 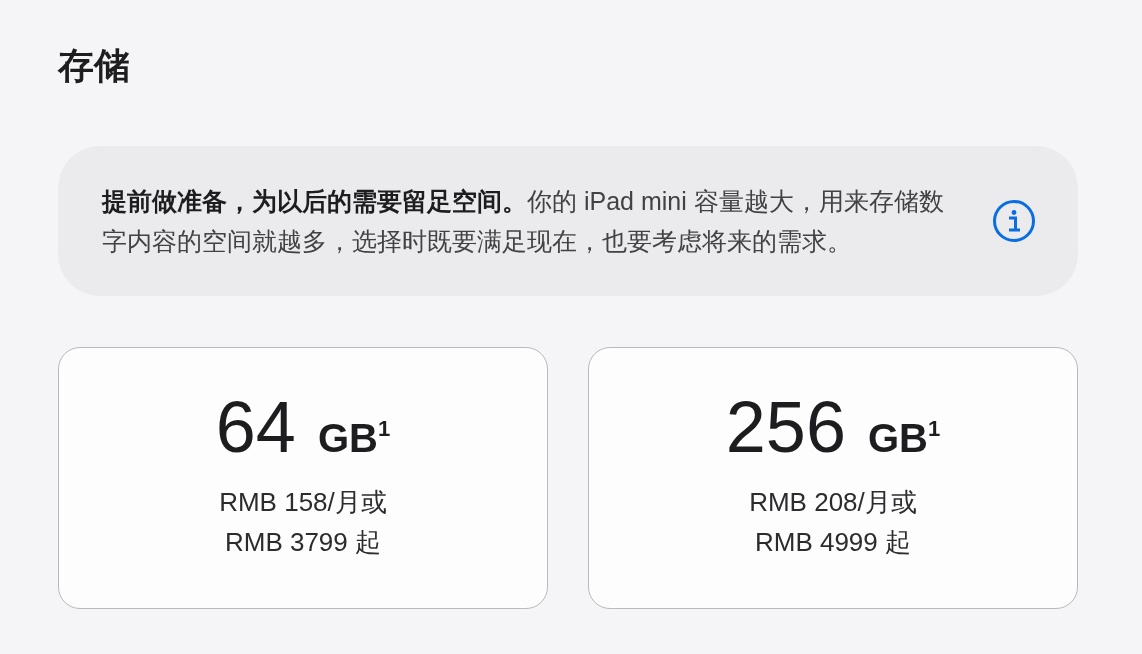 I want to click on price-text: RMB 158/月或, so click(x=303, y=502).